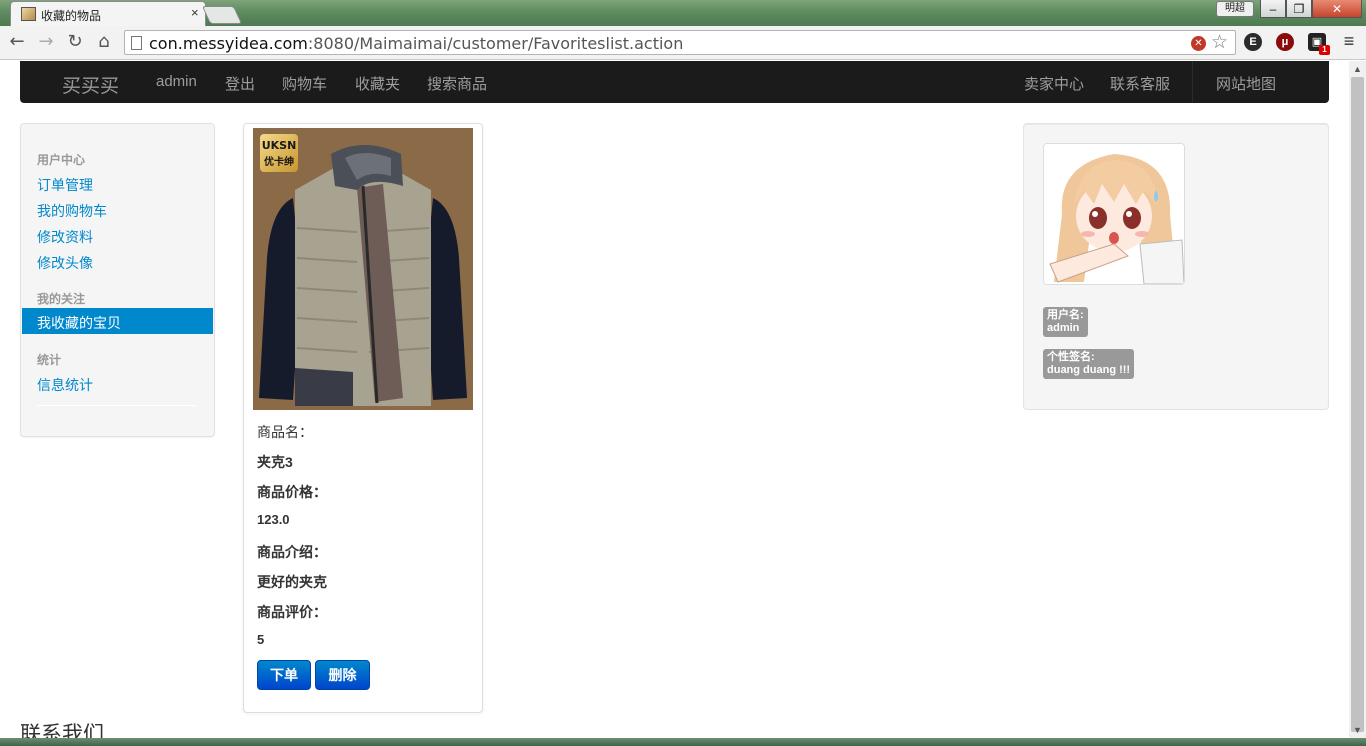 This screenshot has width=1366, height=746. Describe the element at coordinates (75, 42) in the screenshot. I see `reload-icon: ↻` at that location.